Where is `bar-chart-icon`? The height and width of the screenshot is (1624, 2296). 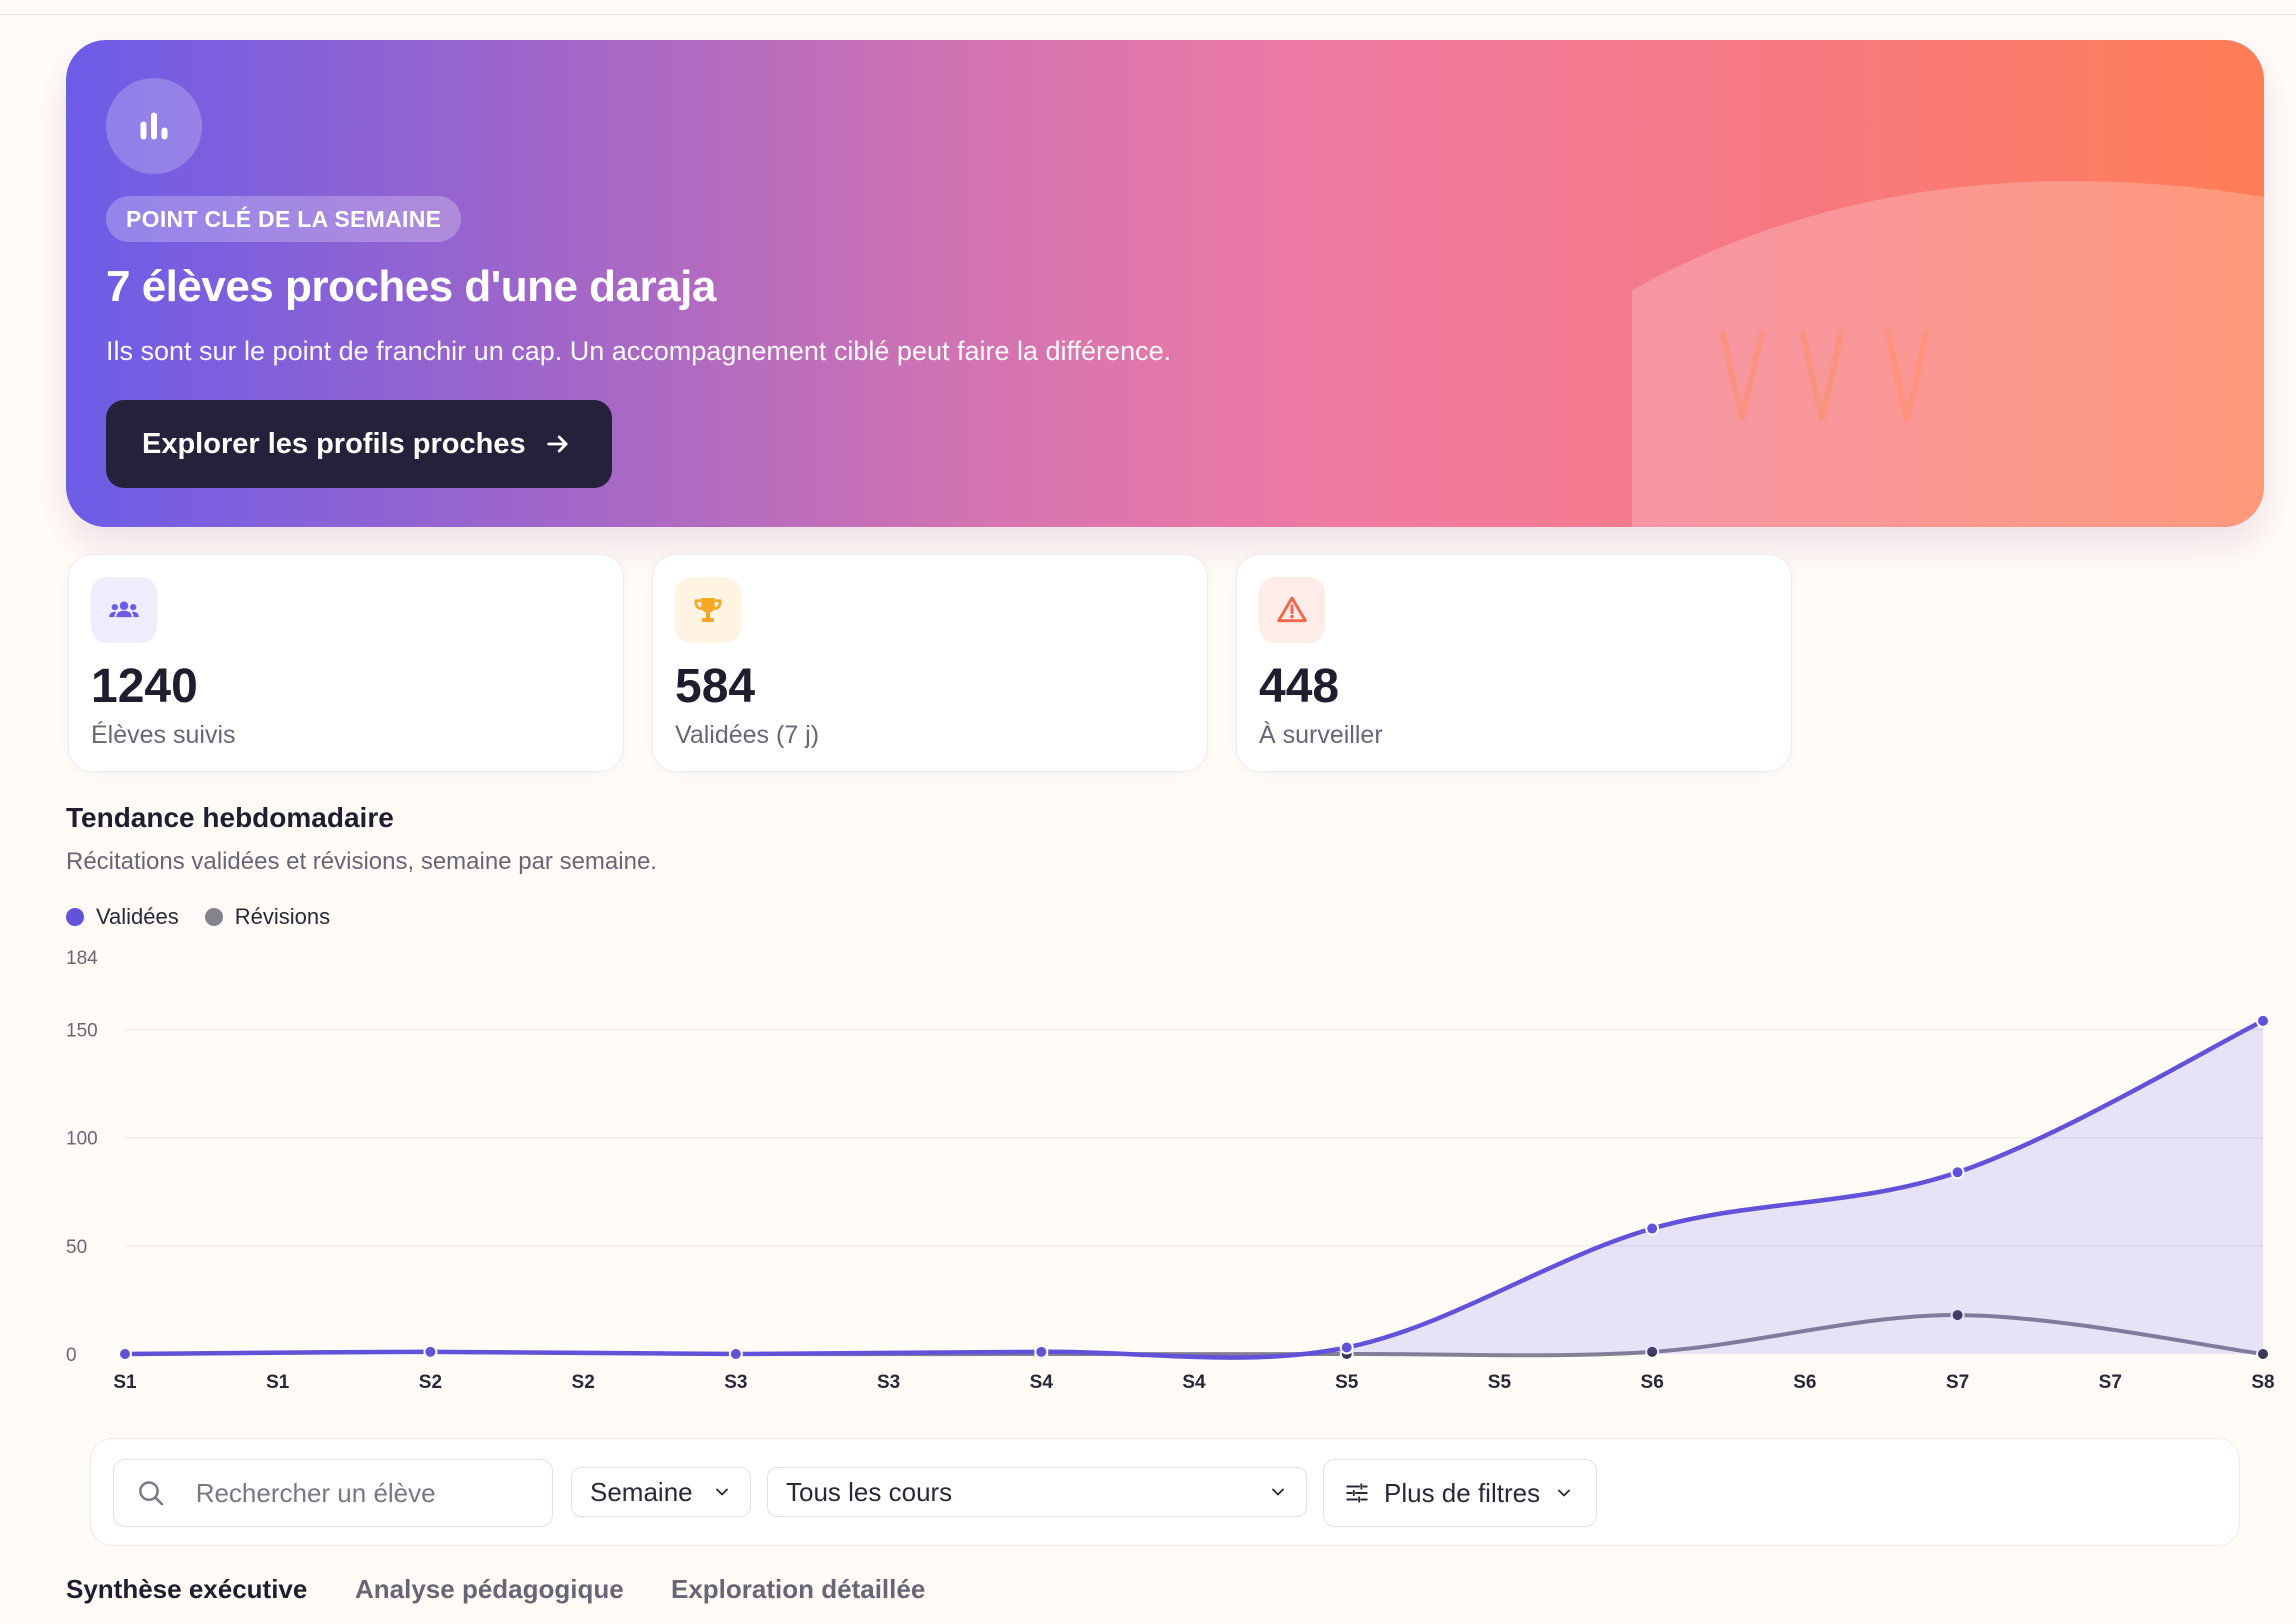
bar-chart-icon is located at coordinates (154, 126).